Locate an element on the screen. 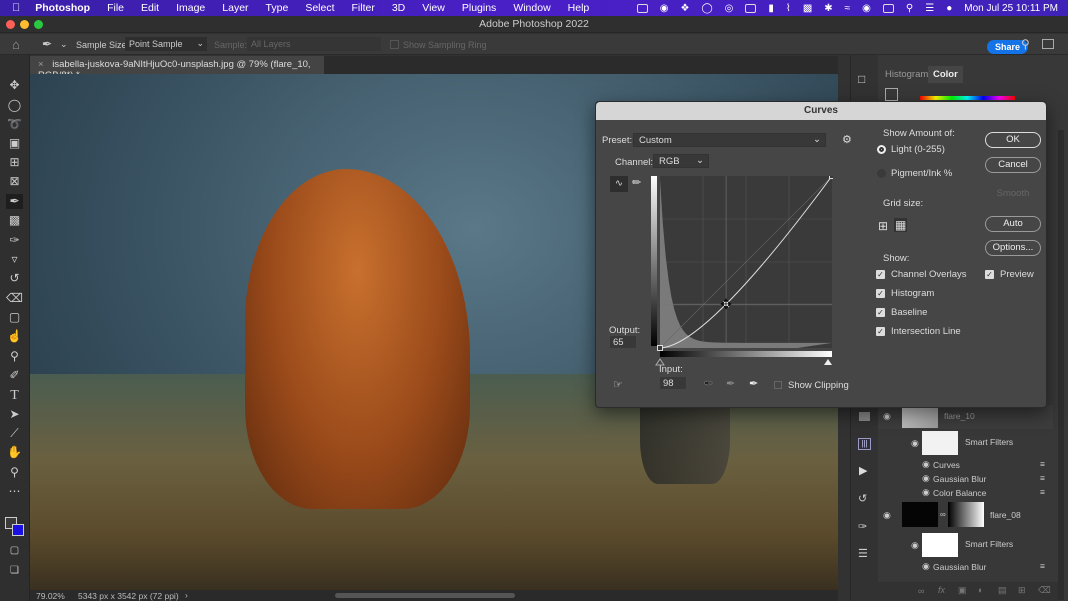 The image size is (1068, 601). menu-3d: 3D is located at coordinates (398, 8).